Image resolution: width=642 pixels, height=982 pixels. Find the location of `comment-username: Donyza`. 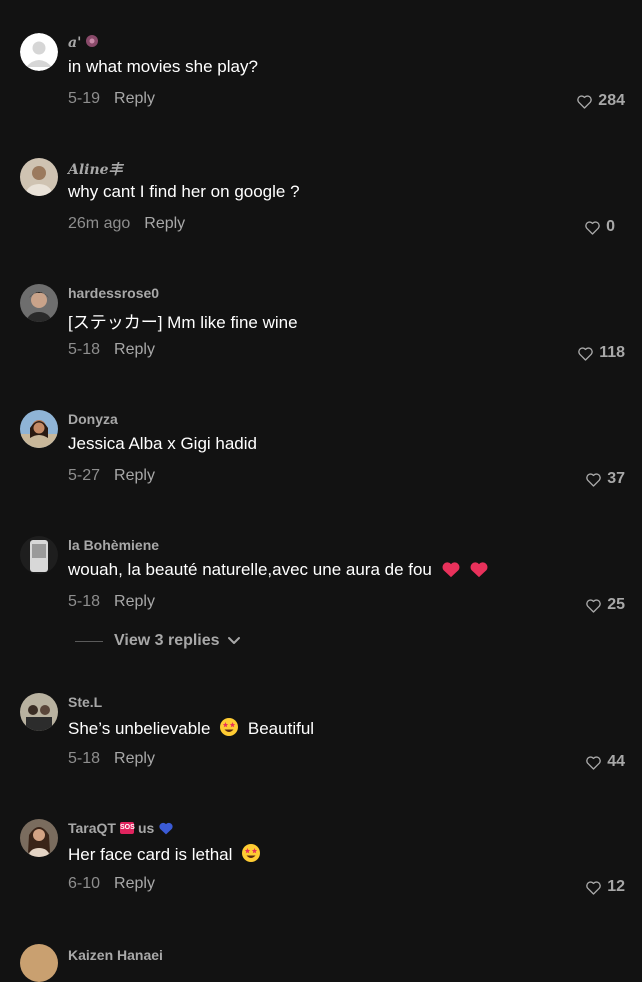

comment-username: Donyza is located at coordinates (93, 419).